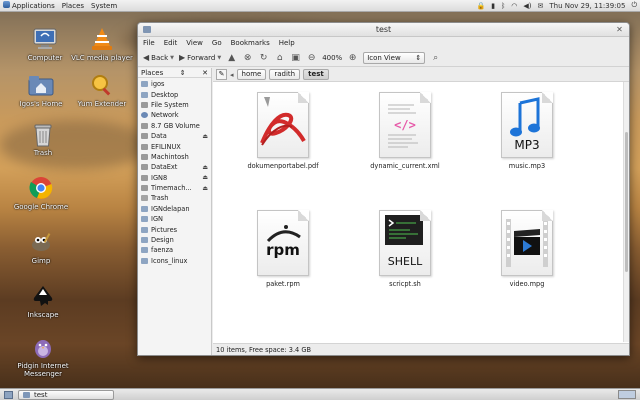  I want to click on computer-icon: ▣, so click(295, 57).